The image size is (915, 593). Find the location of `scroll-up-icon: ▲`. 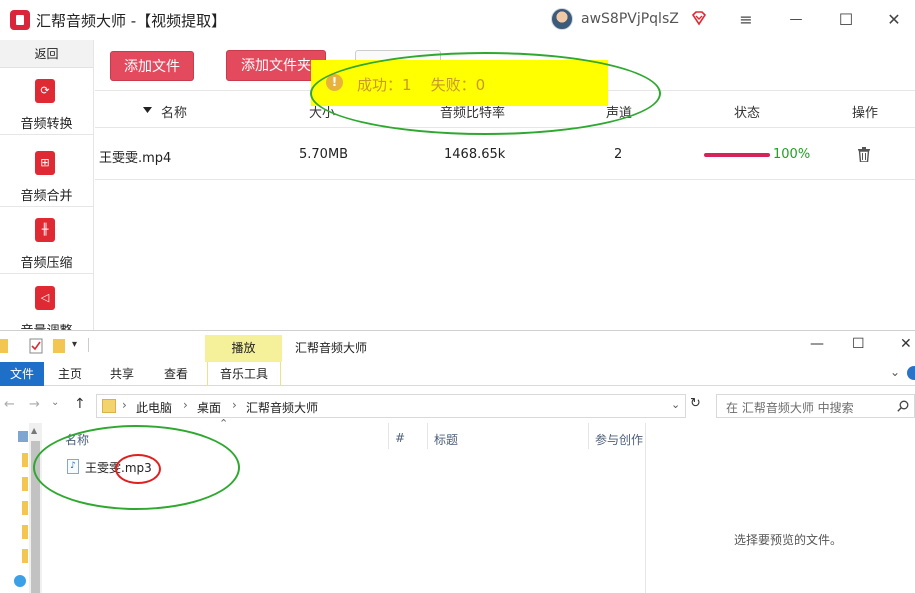

scroll-up-icon: ▲ is located at coordinates (34, 430).